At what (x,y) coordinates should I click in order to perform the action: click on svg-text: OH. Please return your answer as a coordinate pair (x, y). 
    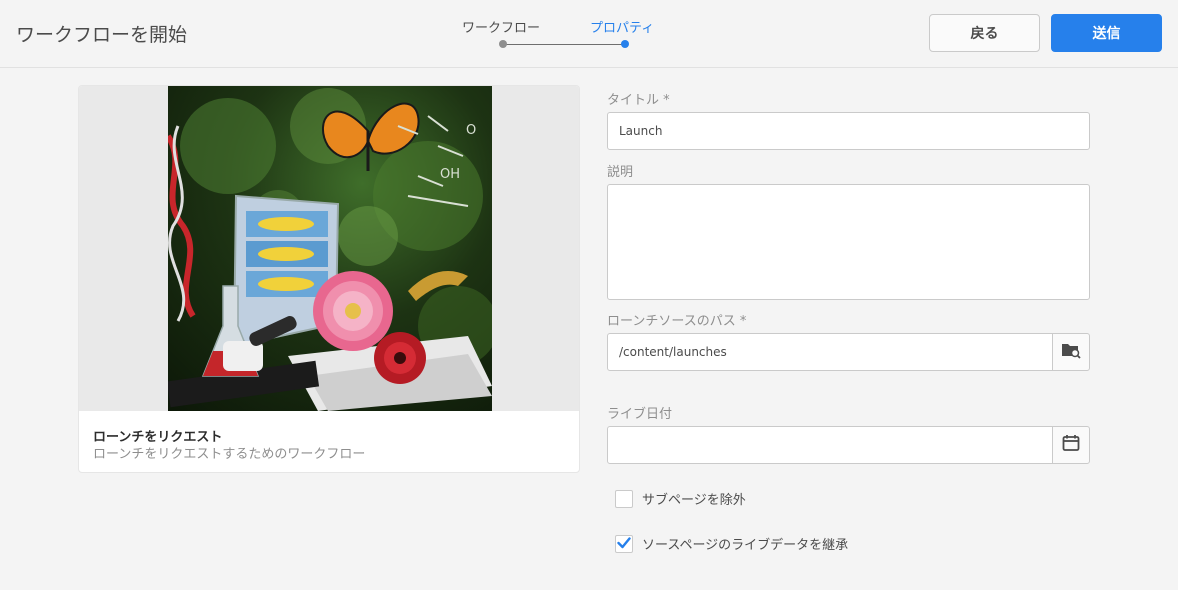
    Looking at the image, I should click on (450, 174).